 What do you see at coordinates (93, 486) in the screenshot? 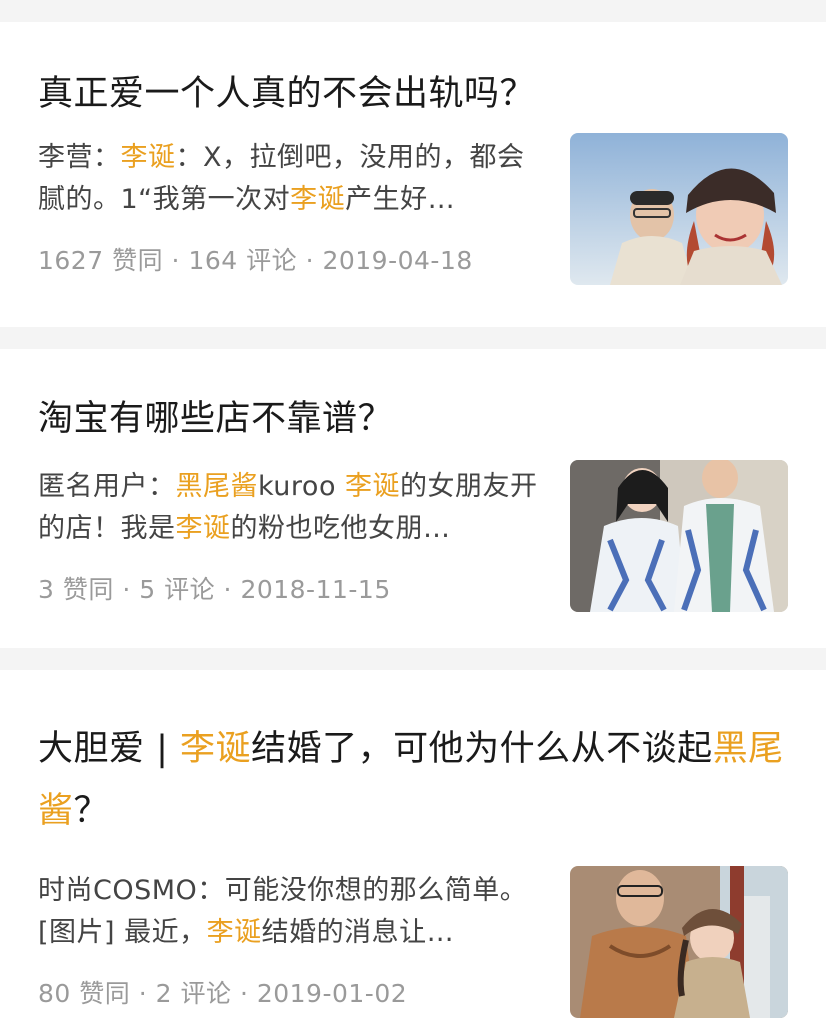
I see `author-name: 匿名用户` at bounding box center [93, 486].